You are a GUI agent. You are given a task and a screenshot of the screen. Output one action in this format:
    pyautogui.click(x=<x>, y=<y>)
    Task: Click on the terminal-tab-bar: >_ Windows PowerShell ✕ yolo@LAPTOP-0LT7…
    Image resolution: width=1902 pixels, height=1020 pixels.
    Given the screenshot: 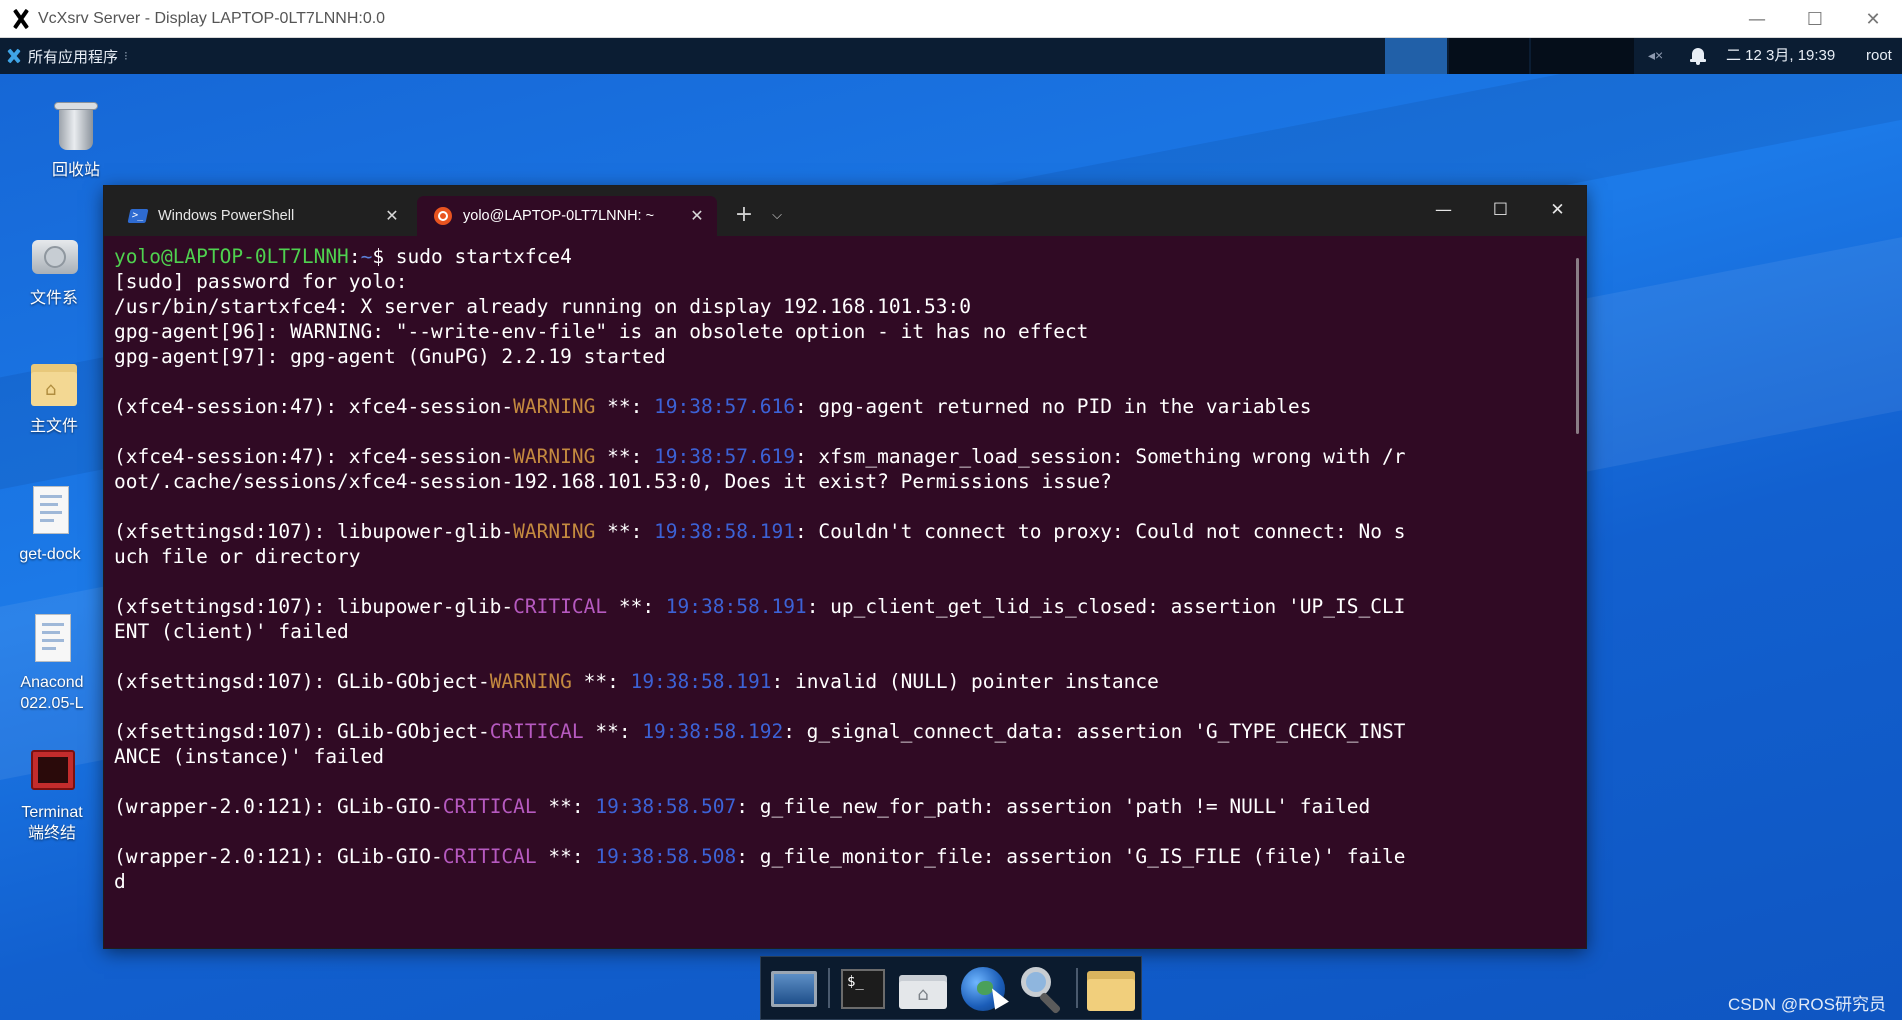 What is the action you would take?
    pyautogui.click(x=845, y=211)
    